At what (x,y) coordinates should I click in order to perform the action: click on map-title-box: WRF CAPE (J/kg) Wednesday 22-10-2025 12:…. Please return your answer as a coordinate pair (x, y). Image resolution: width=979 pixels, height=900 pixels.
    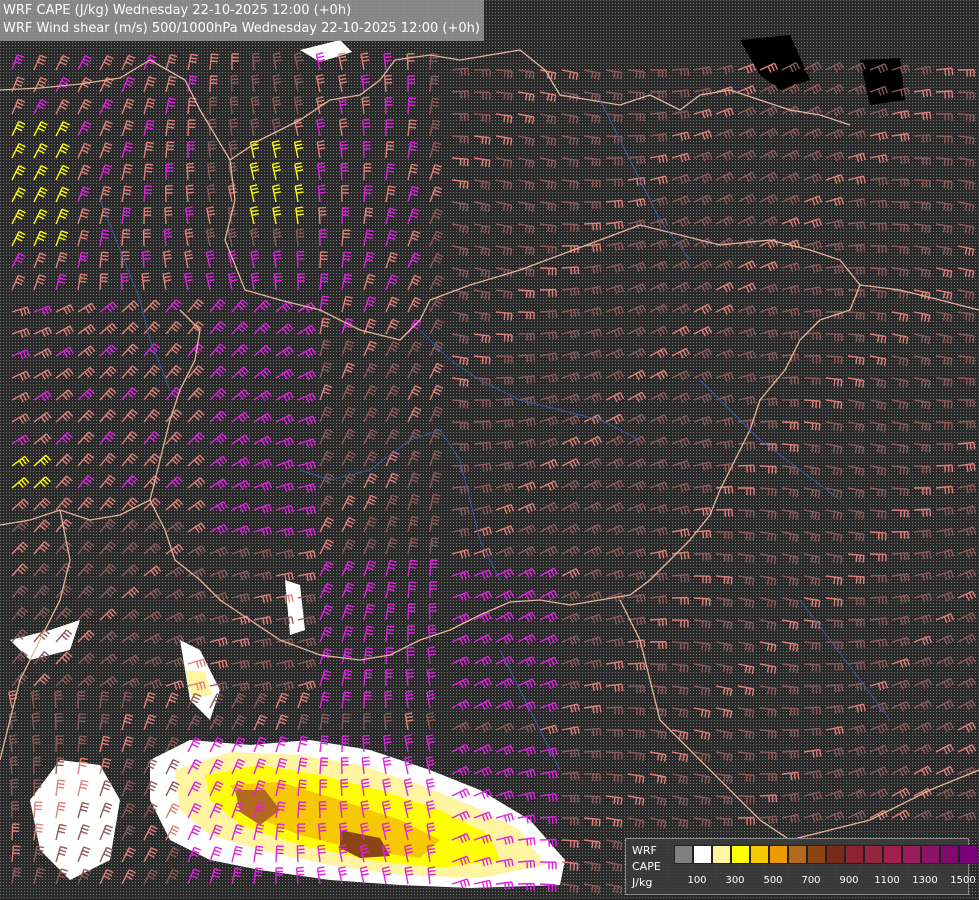
    Looking at the image, I should click on (242, 20).